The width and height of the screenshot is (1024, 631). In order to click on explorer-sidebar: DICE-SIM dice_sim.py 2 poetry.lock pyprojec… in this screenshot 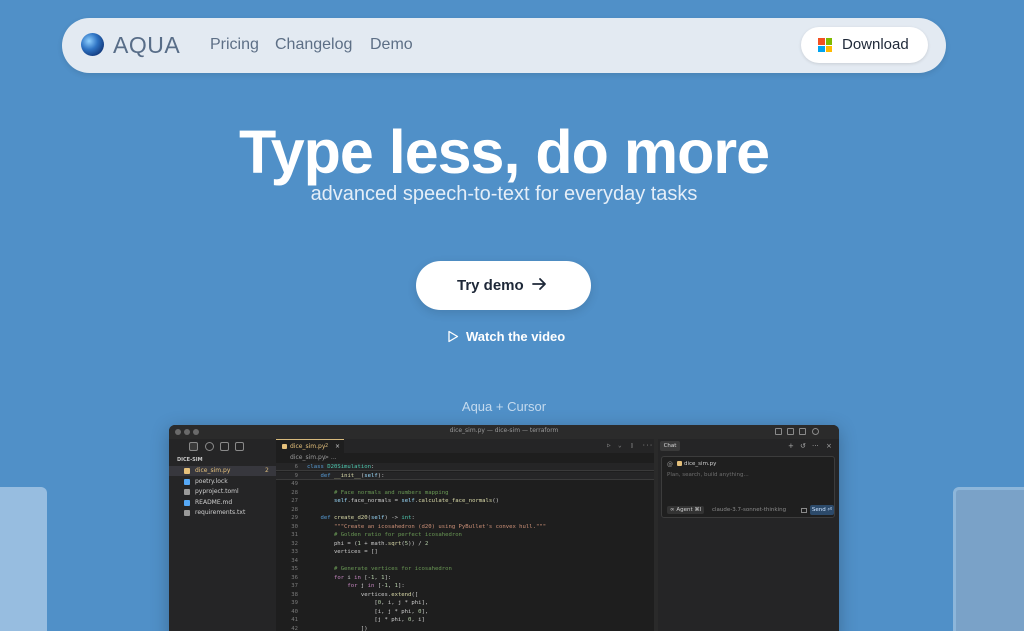, I will do `click(222, 535)`.